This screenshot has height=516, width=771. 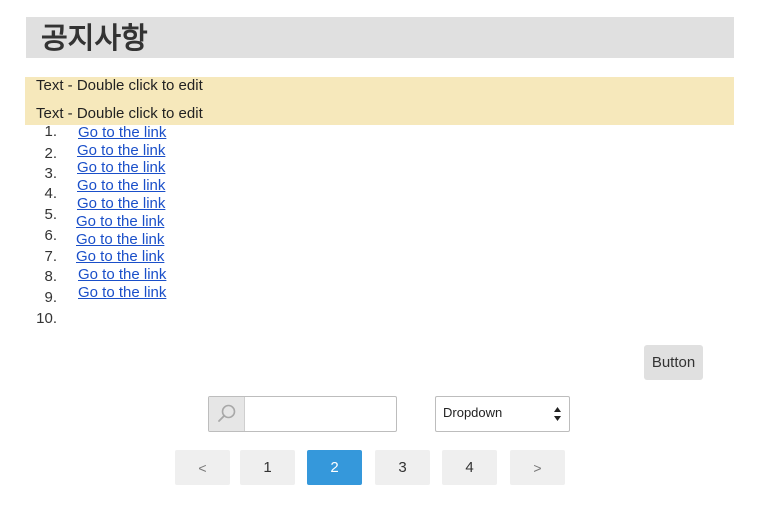 I want to click on title-bar: 공지사항, so click(x=380, y=37).